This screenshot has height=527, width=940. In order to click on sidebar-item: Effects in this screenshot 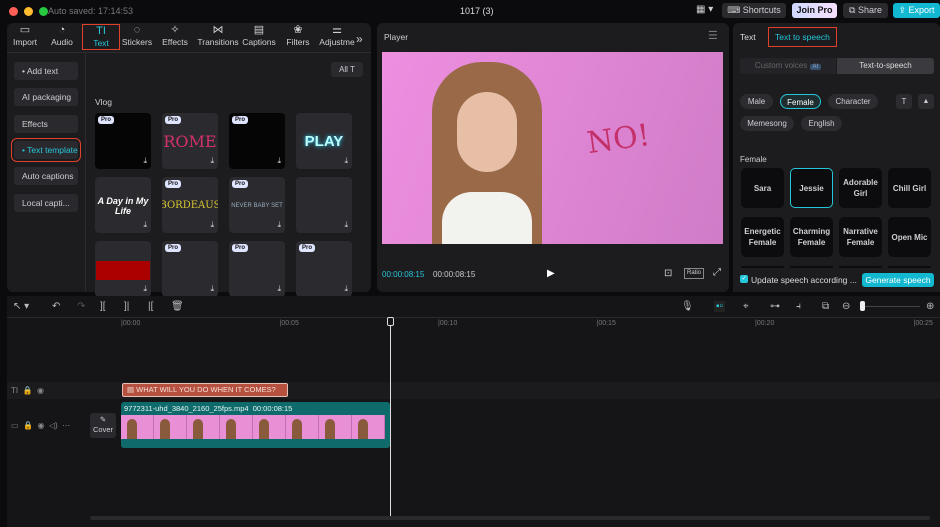, I will do `click(46, 123)`.